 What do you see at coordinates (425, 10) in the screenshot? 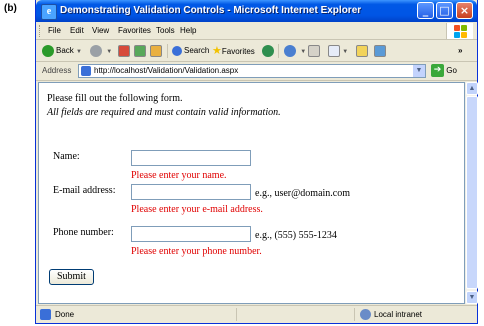
I see `minimize-button: _` at bounding box center [425, 10].